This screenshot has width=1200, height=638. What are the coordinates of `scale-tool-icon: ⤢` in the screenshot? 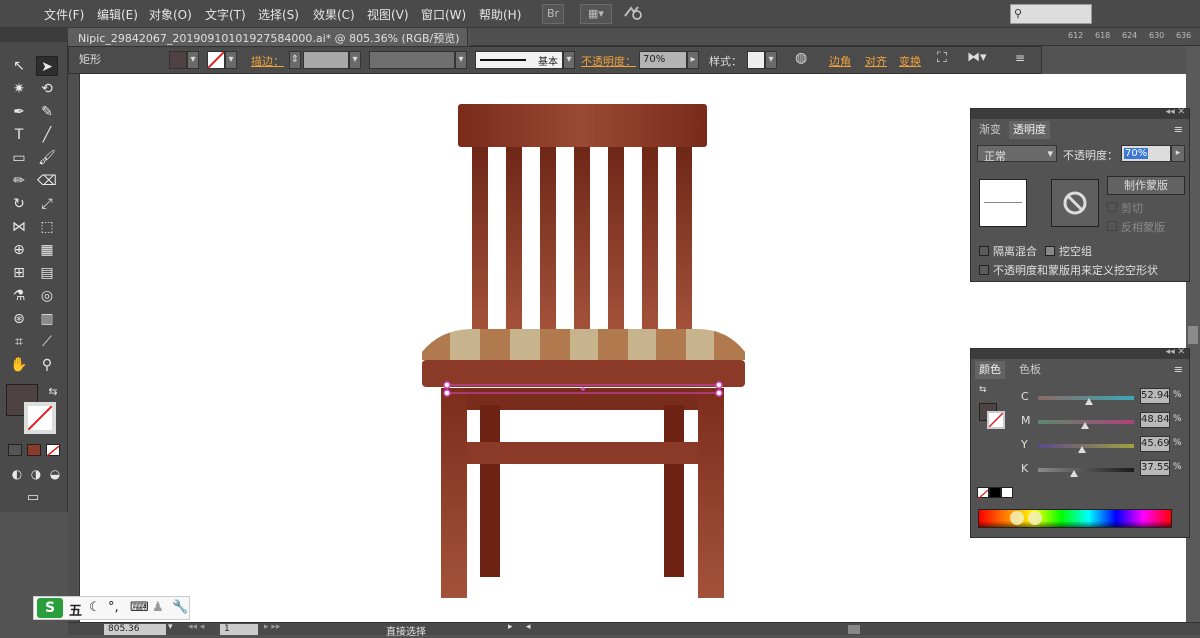 It's located at (47, 204).